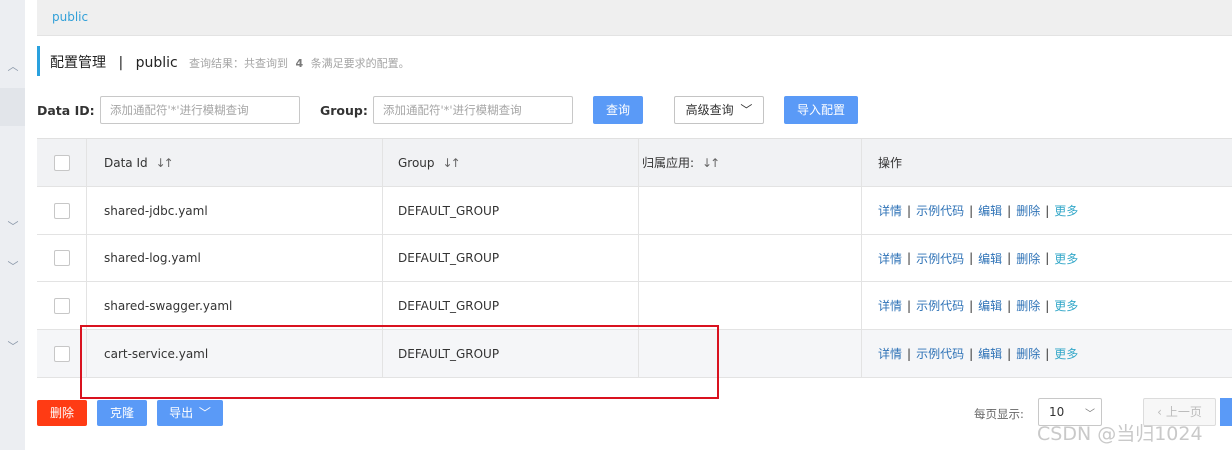  What do you see at coordinates (1226, 412) in the screenshot?
I see `next-page-button` at bounding box center [1226, 412].